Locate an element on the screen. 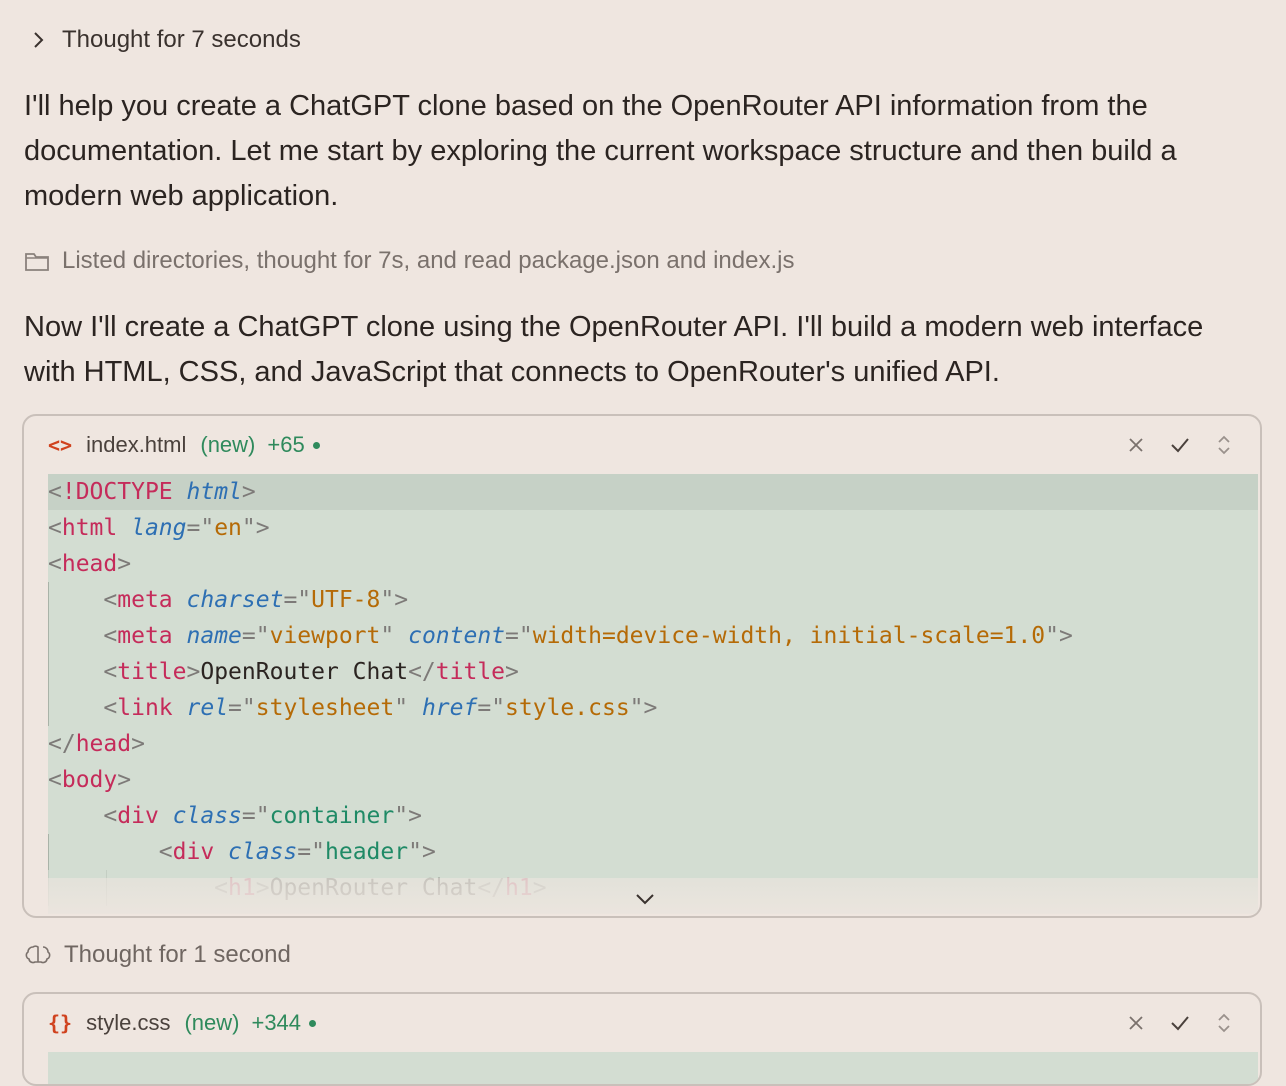 This screenshot has width=1286, height=1086. thought-label-2: Thought for 1 second is located at coordinates (177, 954).